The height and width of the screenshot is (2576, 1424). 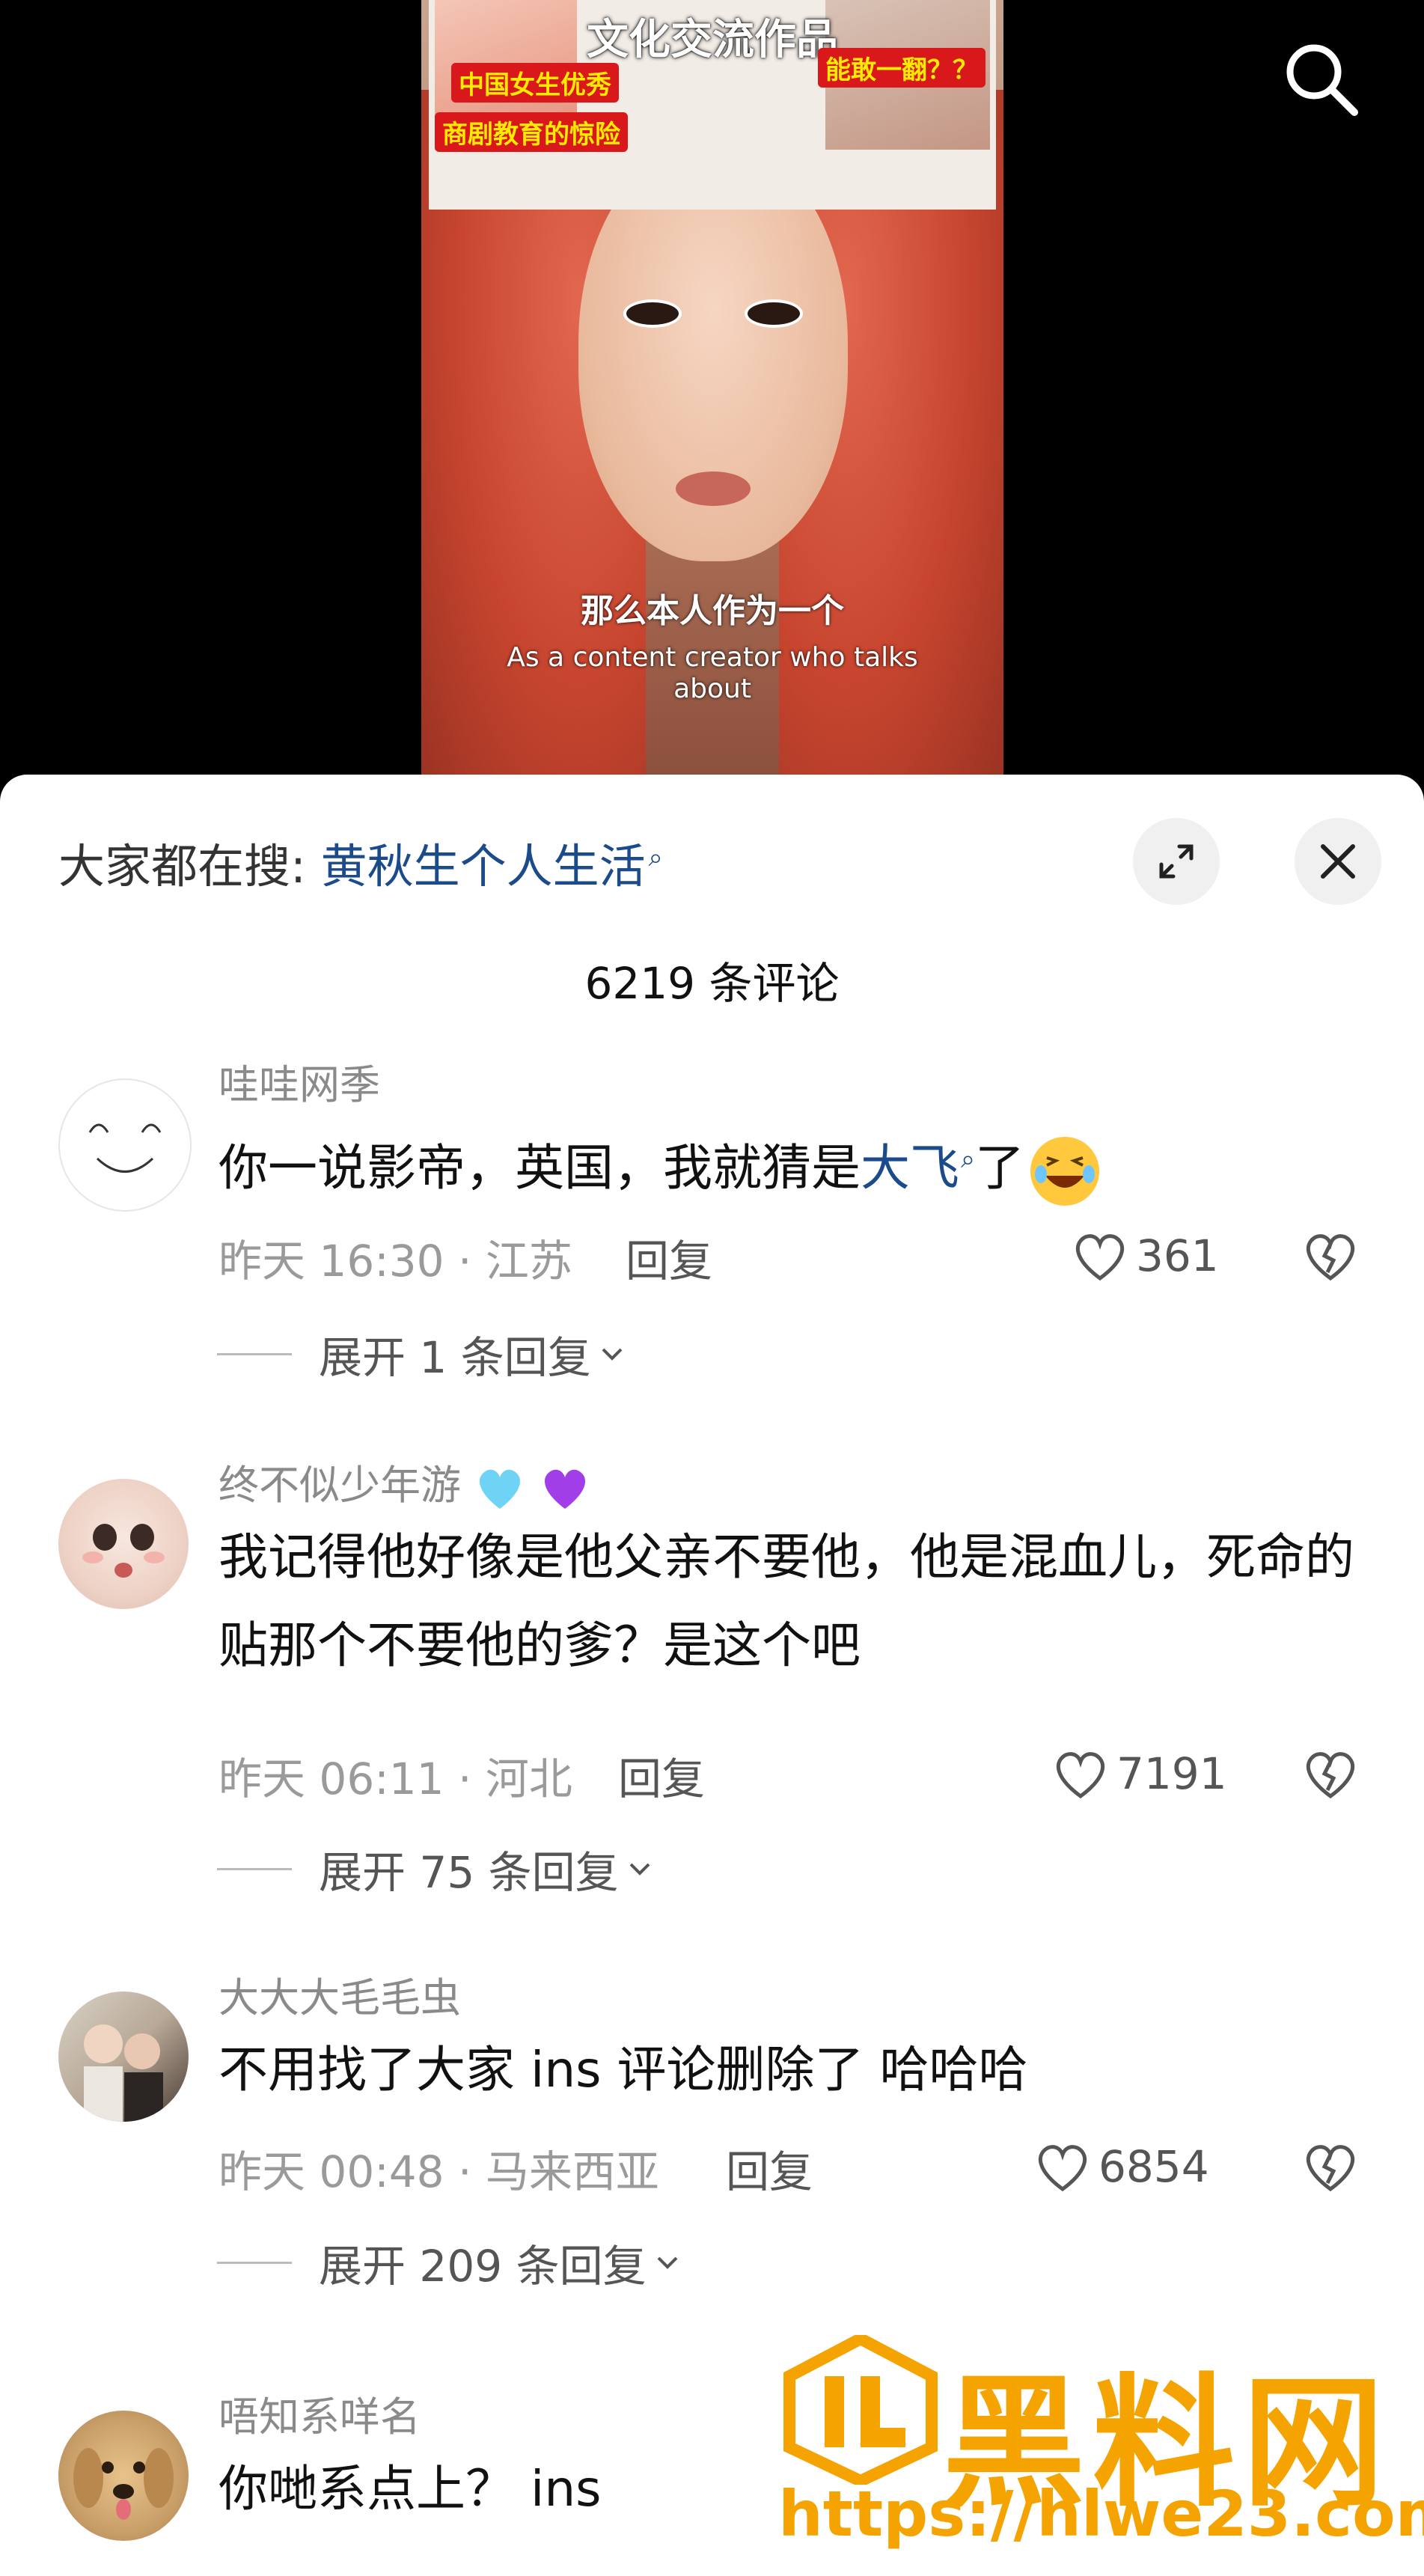 What do you see at coordinates (182, 866) in the screenshot?
I see `hot-search-label: 大家都在搜:` at bounding box center [182, 866].